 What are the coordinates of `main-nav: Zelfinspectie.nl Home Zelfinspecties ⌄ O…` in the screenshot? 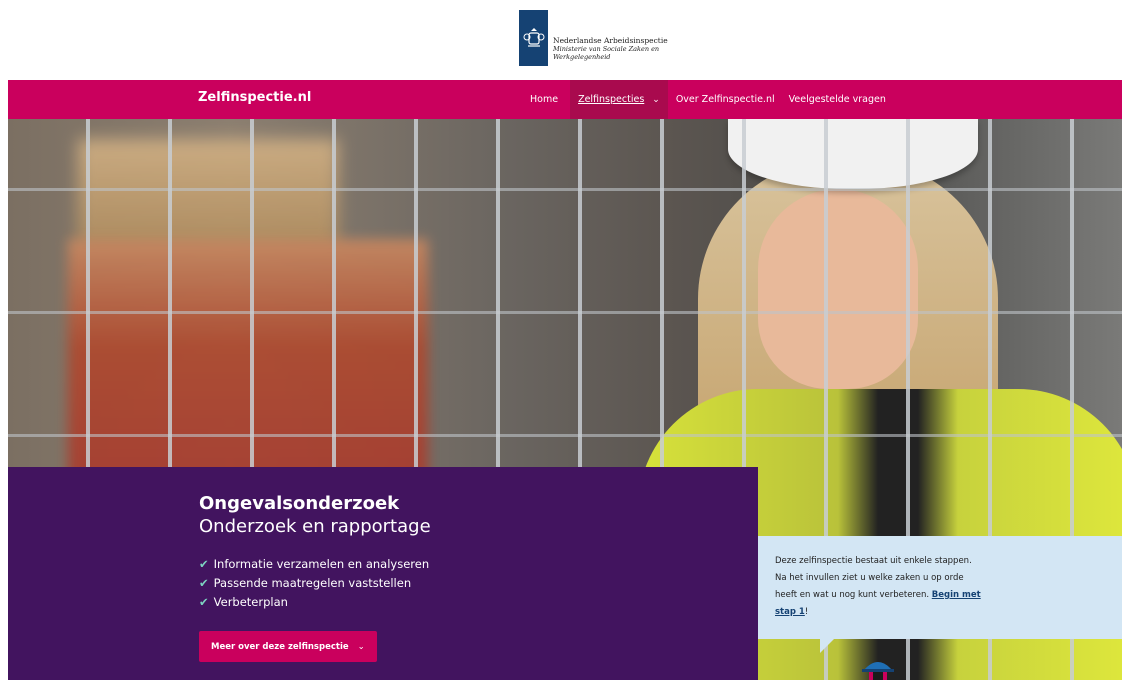 It's located at (565, 99).